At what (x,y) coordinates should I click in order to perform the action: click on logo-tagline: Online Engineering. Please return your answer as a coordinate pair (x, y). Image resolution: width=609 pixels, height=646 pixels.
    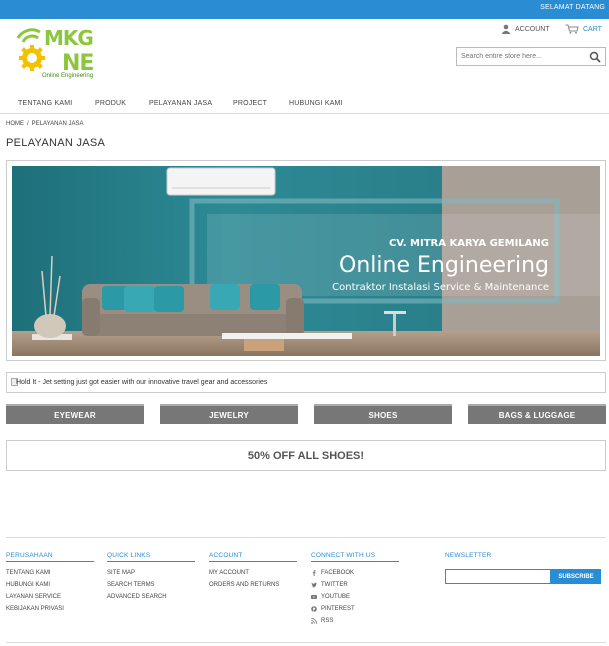
    Looking at the image, I should click on (68, 76).